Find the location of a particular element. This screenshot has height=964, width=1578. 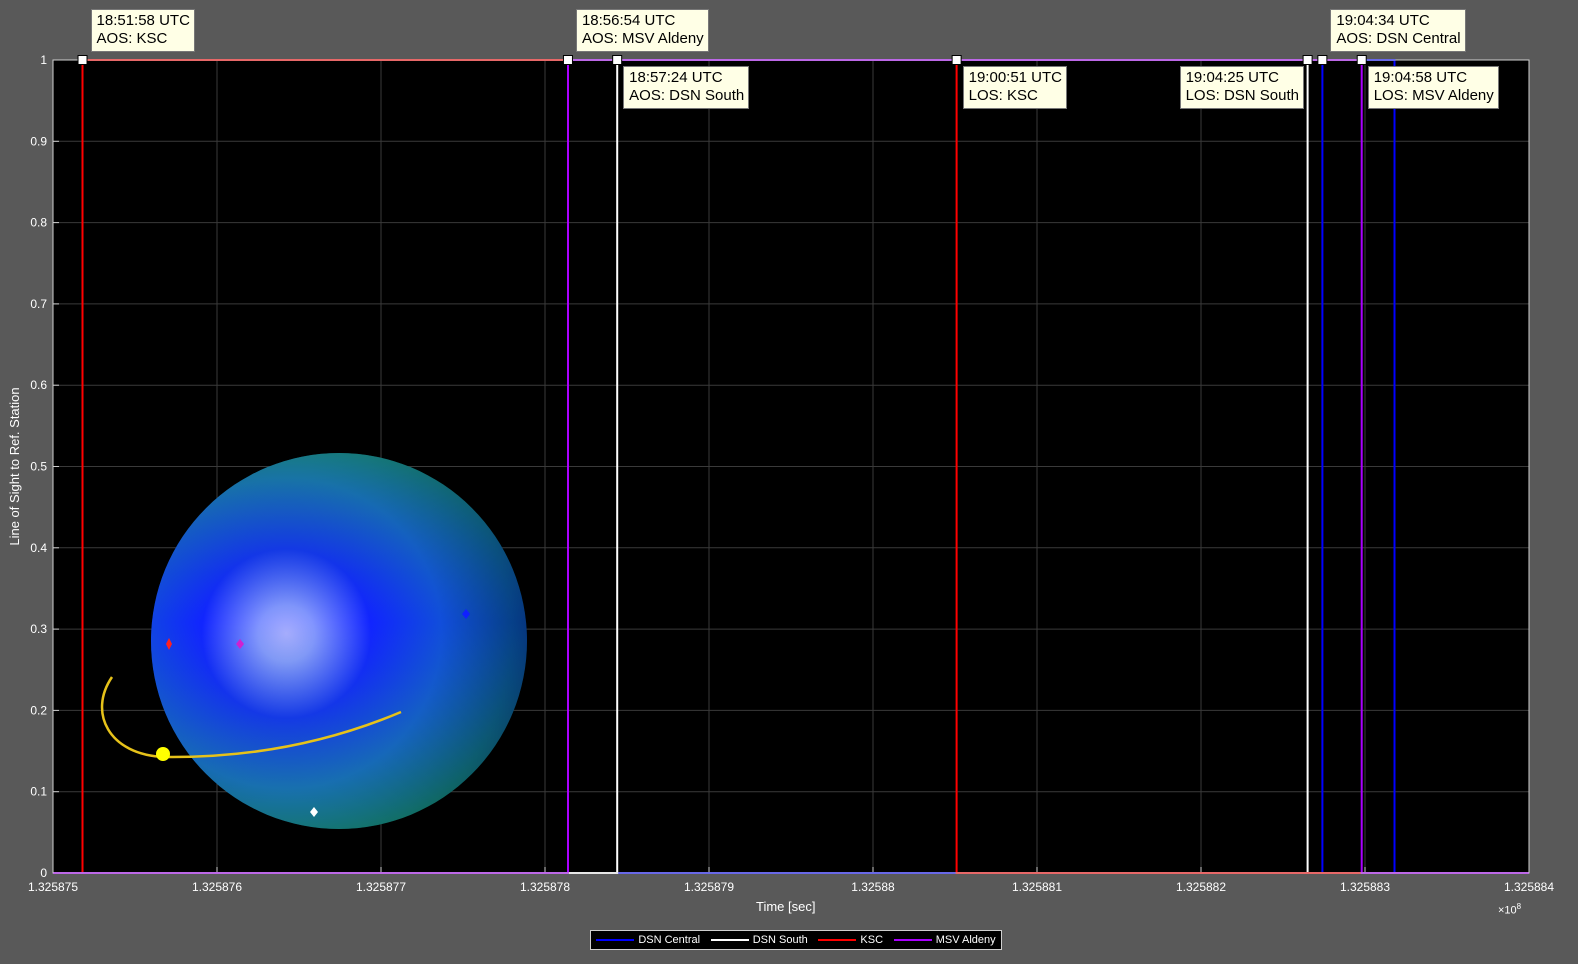

x-axis-label: Time [sec] is located at coordinates (786, 906).